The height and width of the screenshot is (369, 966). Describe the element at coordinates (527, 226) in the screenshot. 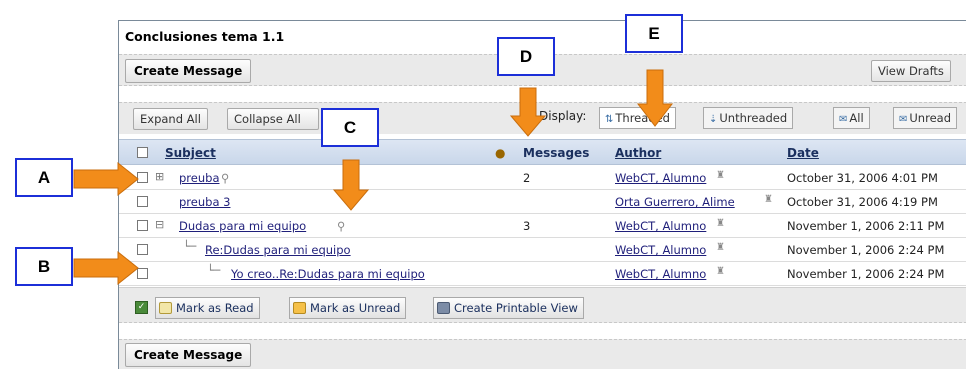

I see `message-count: 3` at that location.